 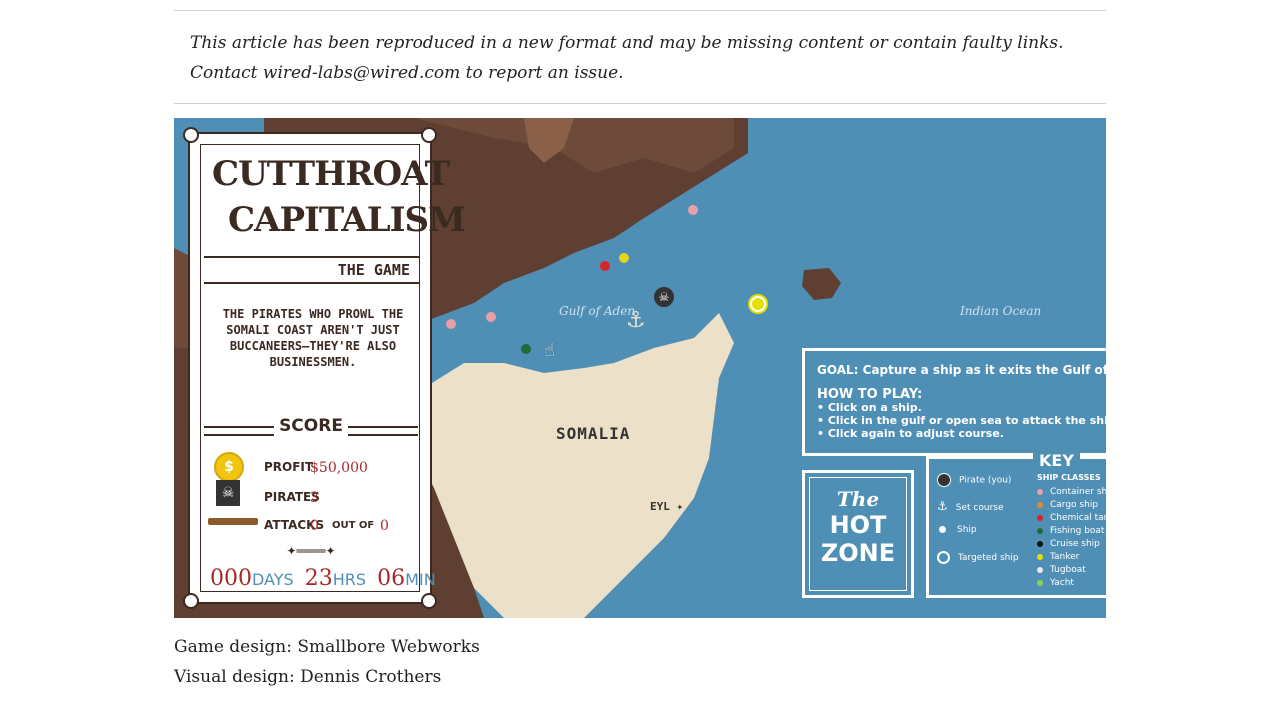 What do you see at coordinates (858, 553) in the screenshot?
I see `hot-zone-line-3: ZONE` at bounding box center [858, 553].